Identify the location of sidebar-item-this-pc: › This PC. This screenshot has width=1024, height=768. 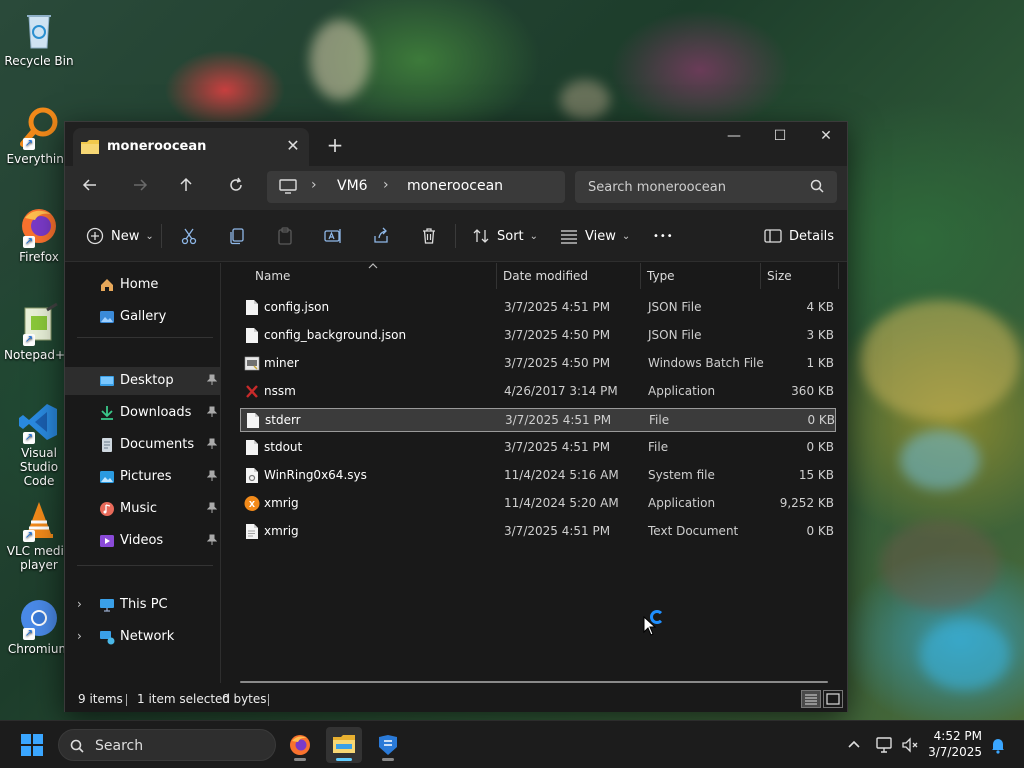
(143, 605).